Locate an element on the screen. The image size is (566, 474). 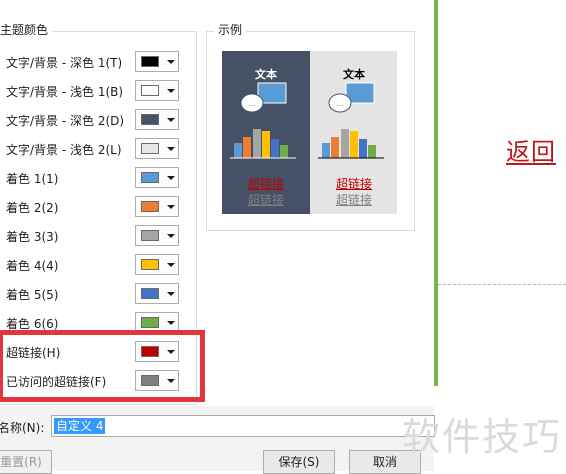
reset-button: 重置(R) is located at coordinates (26, 462).